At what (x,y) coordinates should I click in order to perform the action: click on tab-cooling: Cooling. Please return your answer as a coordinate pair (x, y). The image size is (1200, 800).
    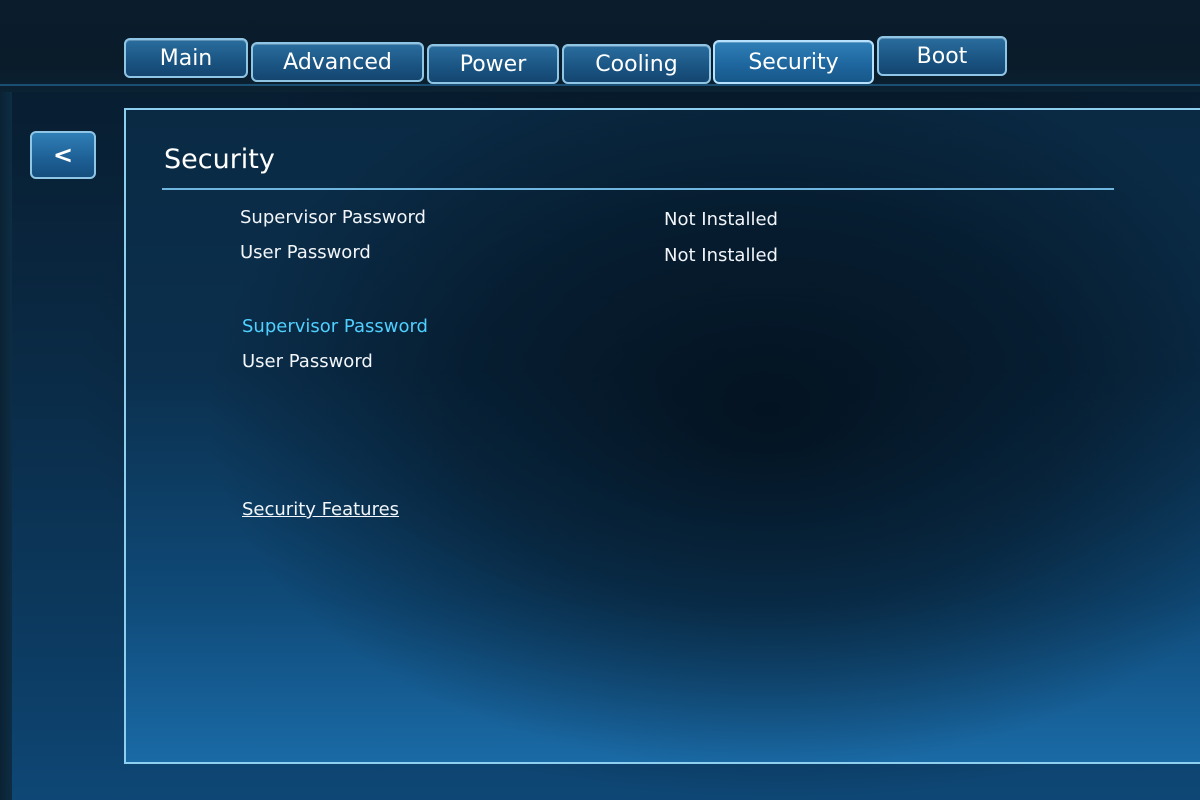
    Looking at the image, I should click on (636, 64).